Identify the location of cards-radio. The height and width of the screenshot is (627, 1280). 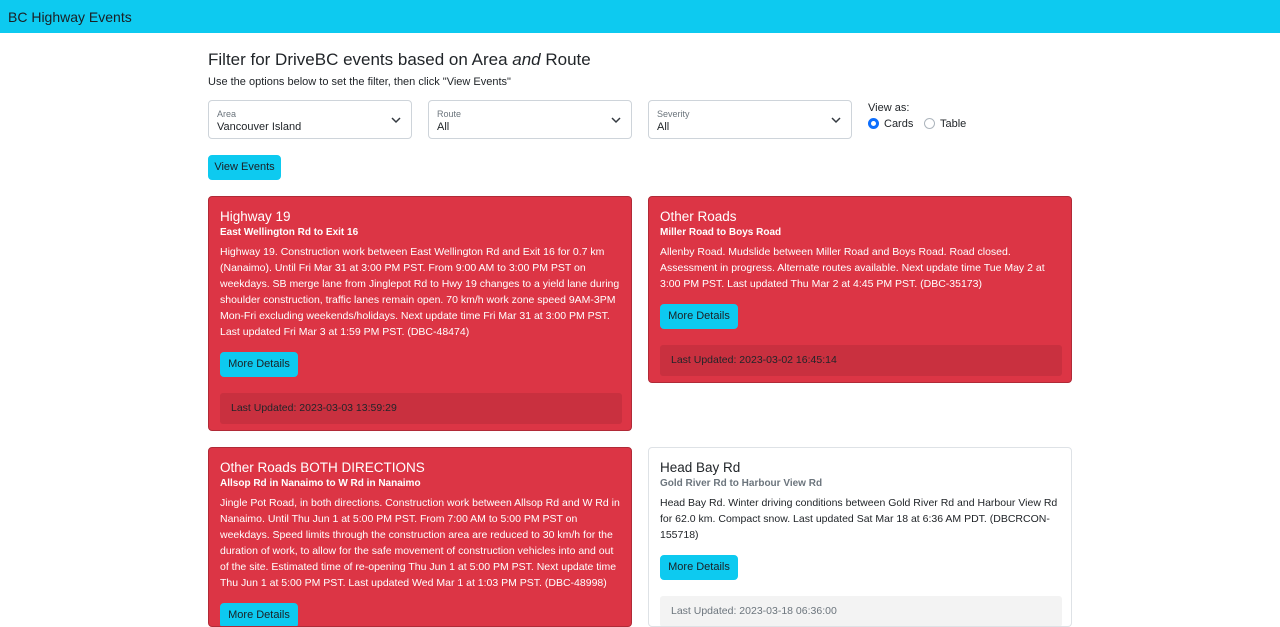
(873, 123).